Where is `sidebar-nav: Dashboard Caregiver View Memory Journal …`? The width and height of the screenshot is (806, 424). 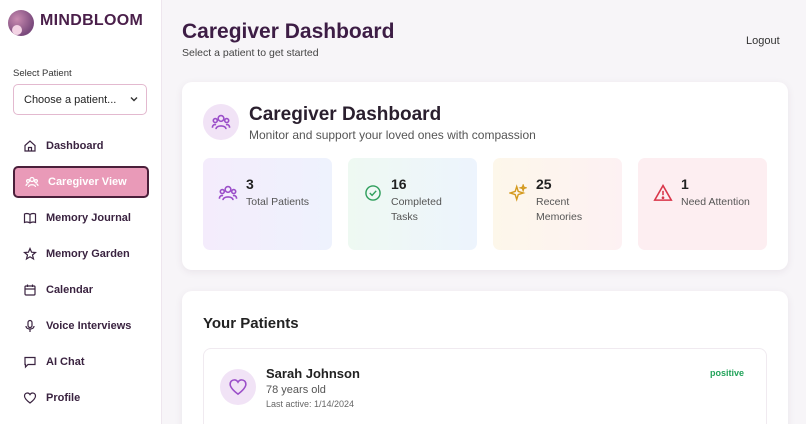
sidebar-nav: Dashboard Caregiver View Memory Journal … is located at coordinates (81, 274).